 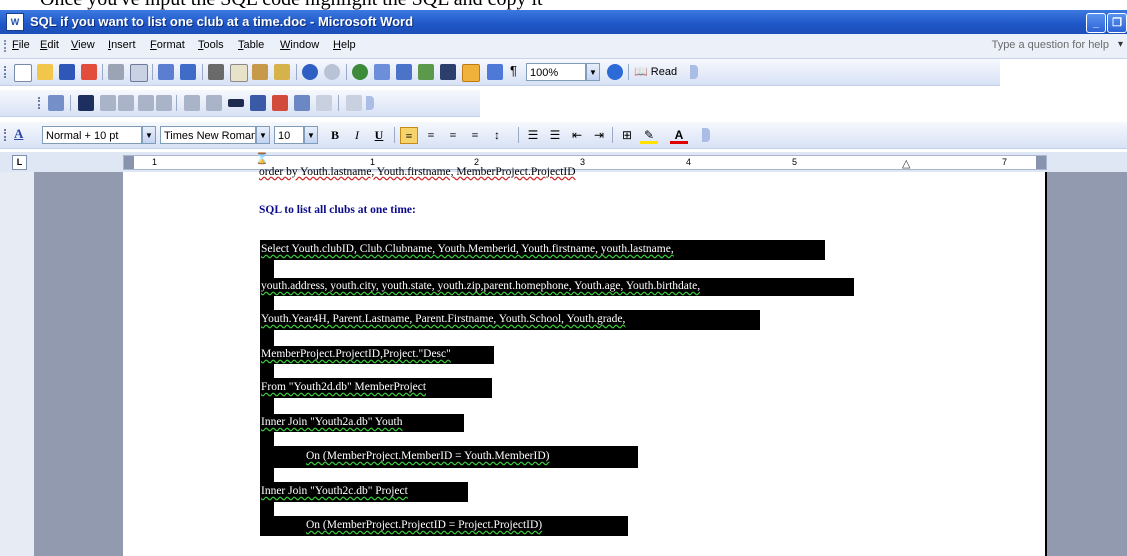 What do you see at coordinates (262, 159) in the screenshot?
I see `first-line-indent-marker: ⌛` at bounding box center [262, 159].